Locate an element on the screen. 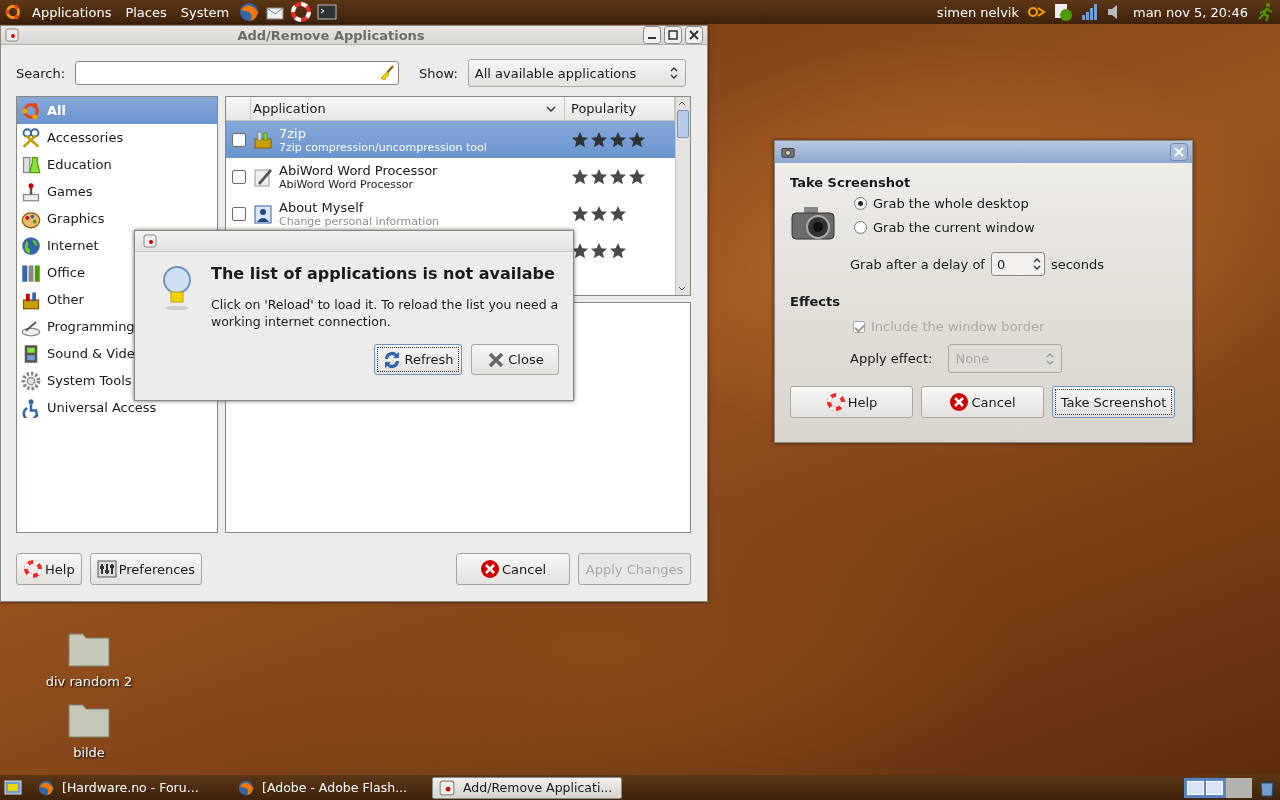 The image size is (1280, 800). application-name: About Myself is located at coordinates (322, 207).